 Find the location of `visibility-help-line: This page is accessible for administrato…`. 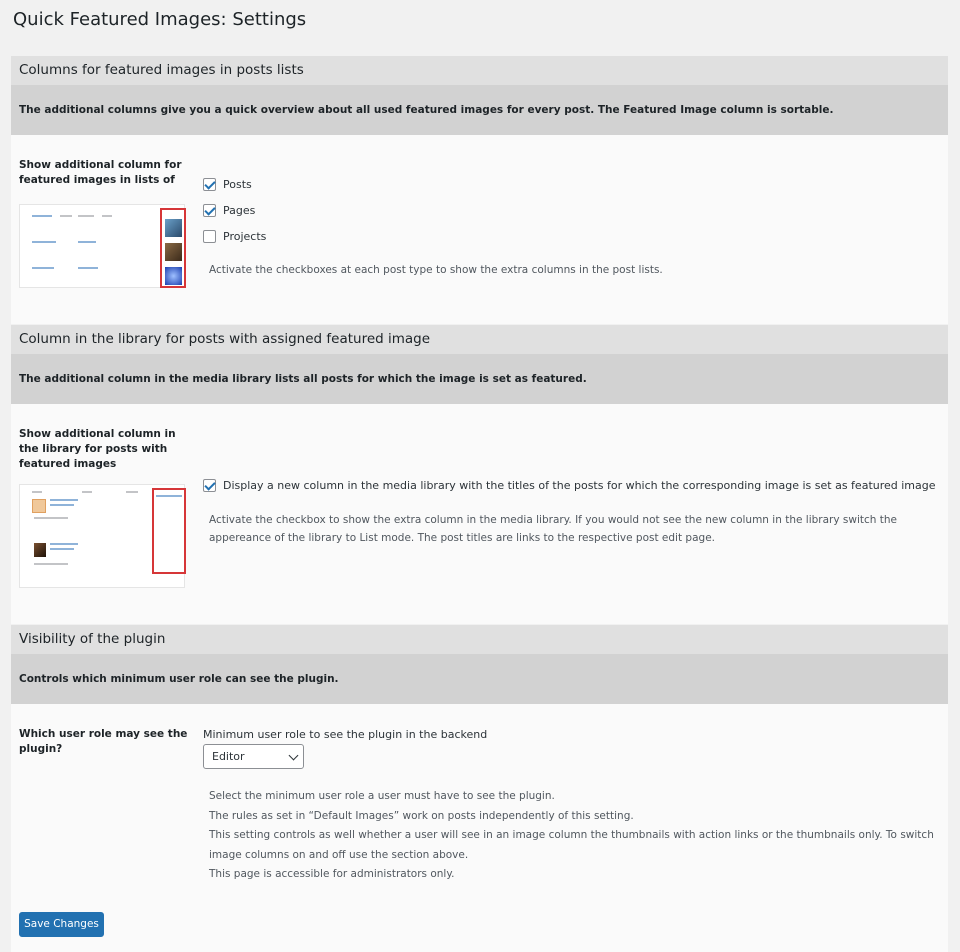

visibility-help-line: This page is accessible for administrato… is located at coordinates (332, 874).